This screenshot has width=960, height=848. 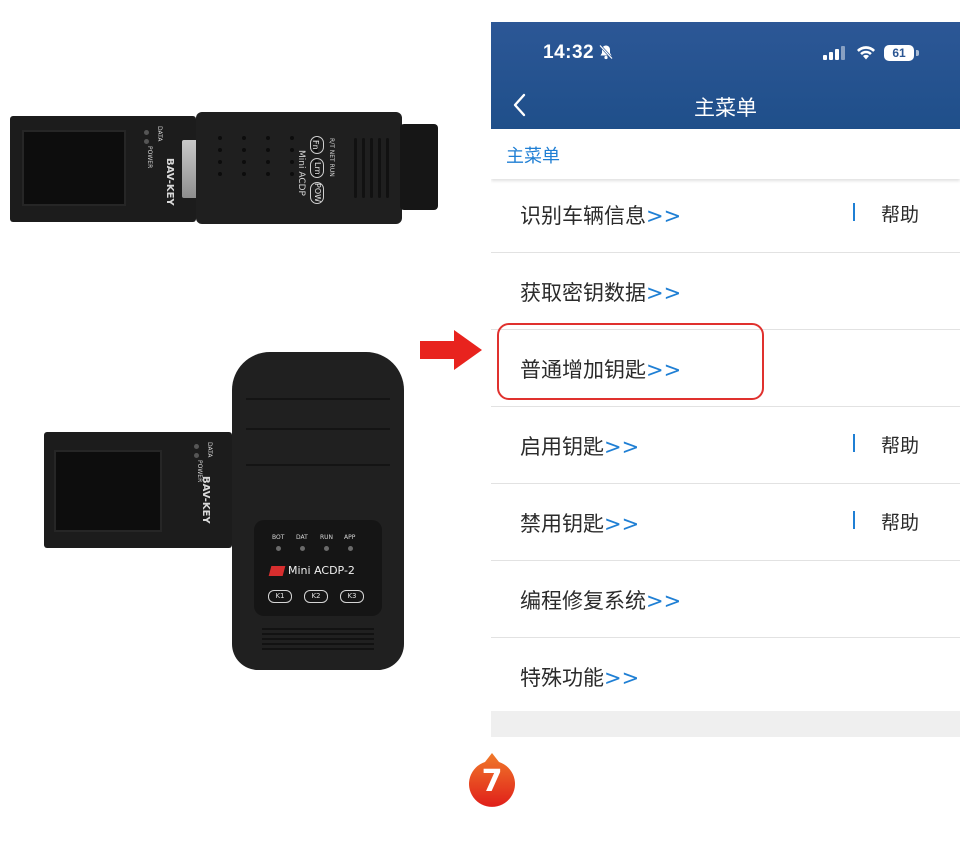 I want to click on acdp-logo-mark, so click(x=277, y=571).